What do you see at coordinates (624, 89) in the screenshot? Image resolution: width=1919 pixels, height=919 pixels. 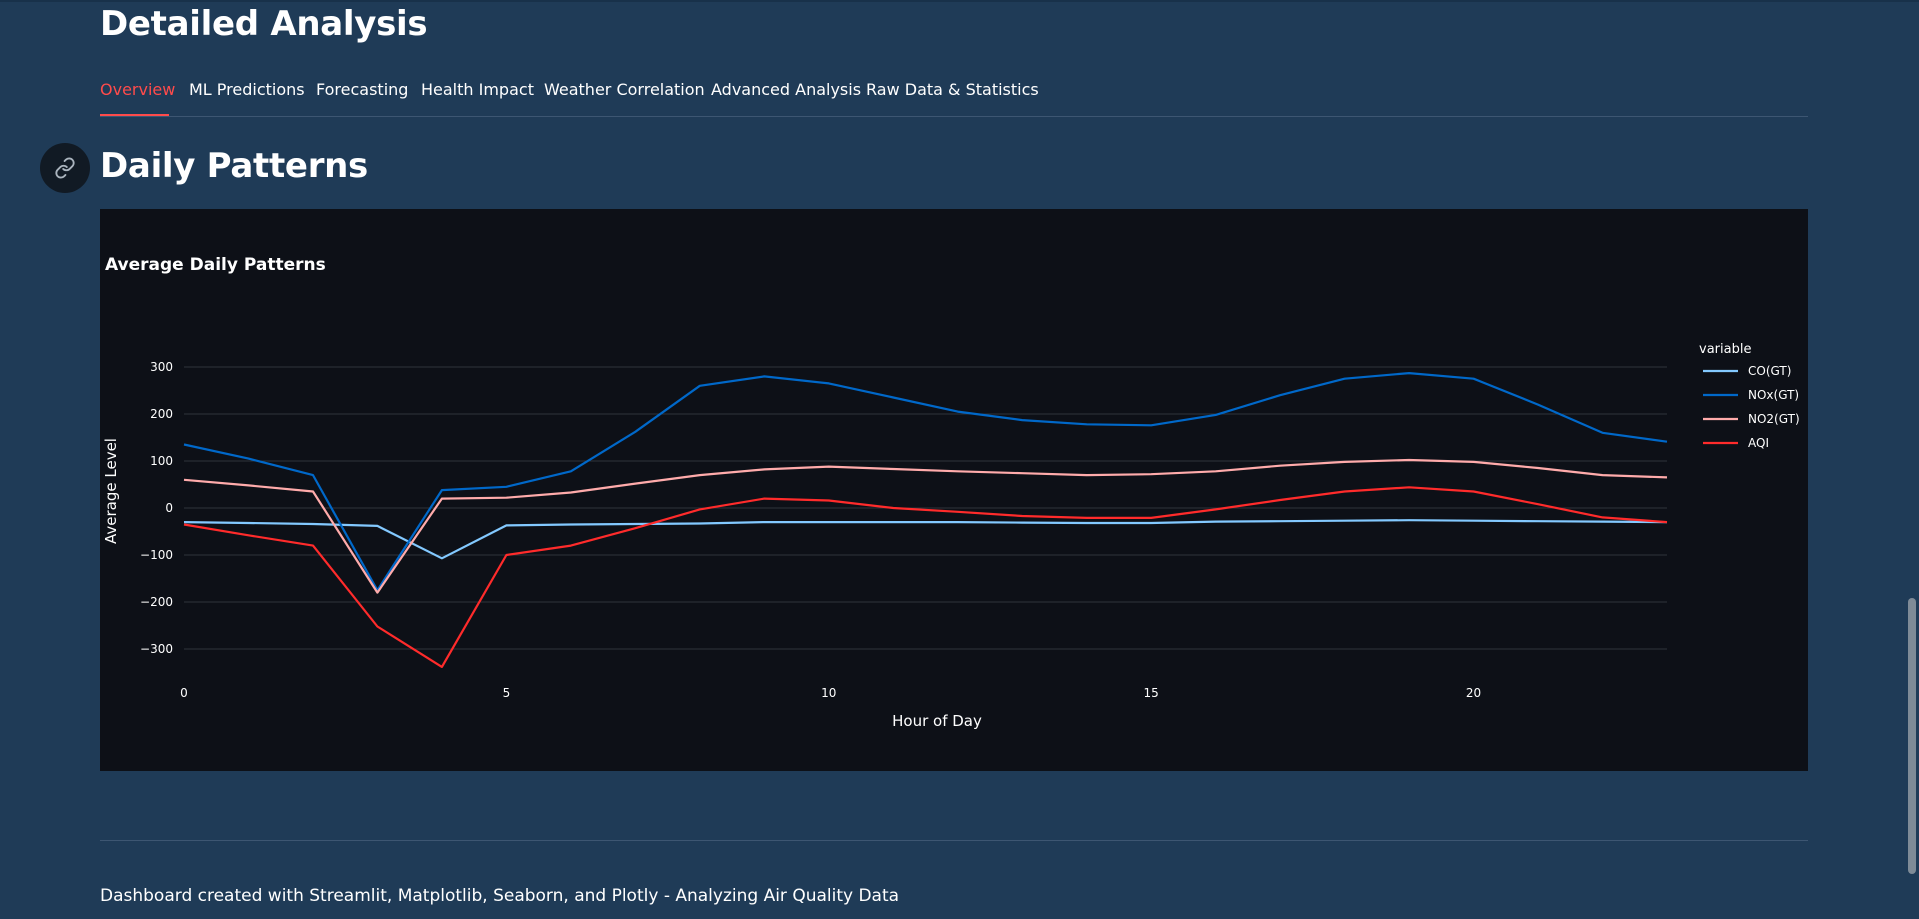 I see `tab-weather-correlation: Weather Correlation` at bounding box center [624, 89].